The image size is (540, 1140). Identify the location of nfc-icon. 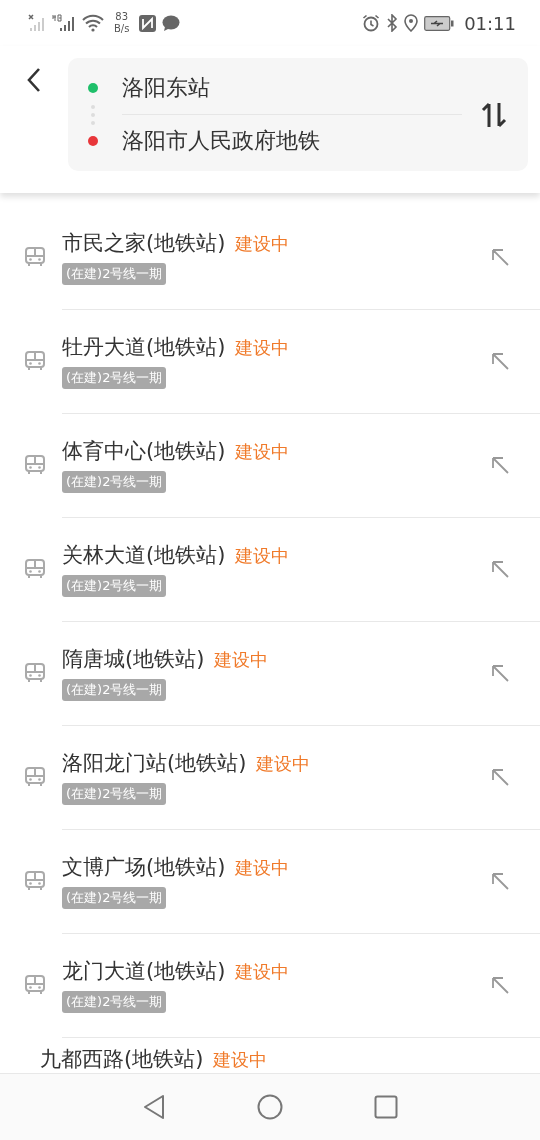
(148, 23).